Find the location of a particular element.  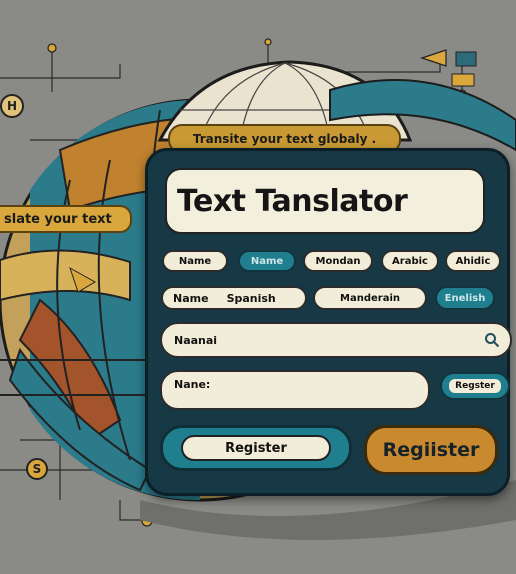

side-tagline-banner: slate your text is located at coordinates (66, 219).